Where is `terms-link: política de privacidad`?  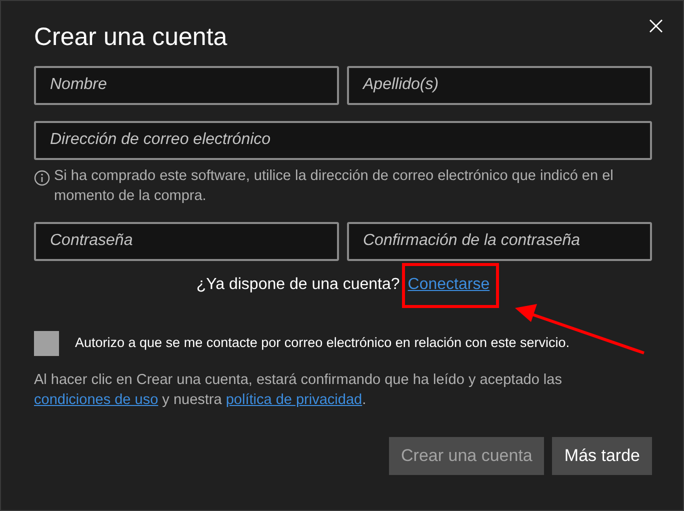 terms-link: política de privacidad is located at coordinates (294, 400).